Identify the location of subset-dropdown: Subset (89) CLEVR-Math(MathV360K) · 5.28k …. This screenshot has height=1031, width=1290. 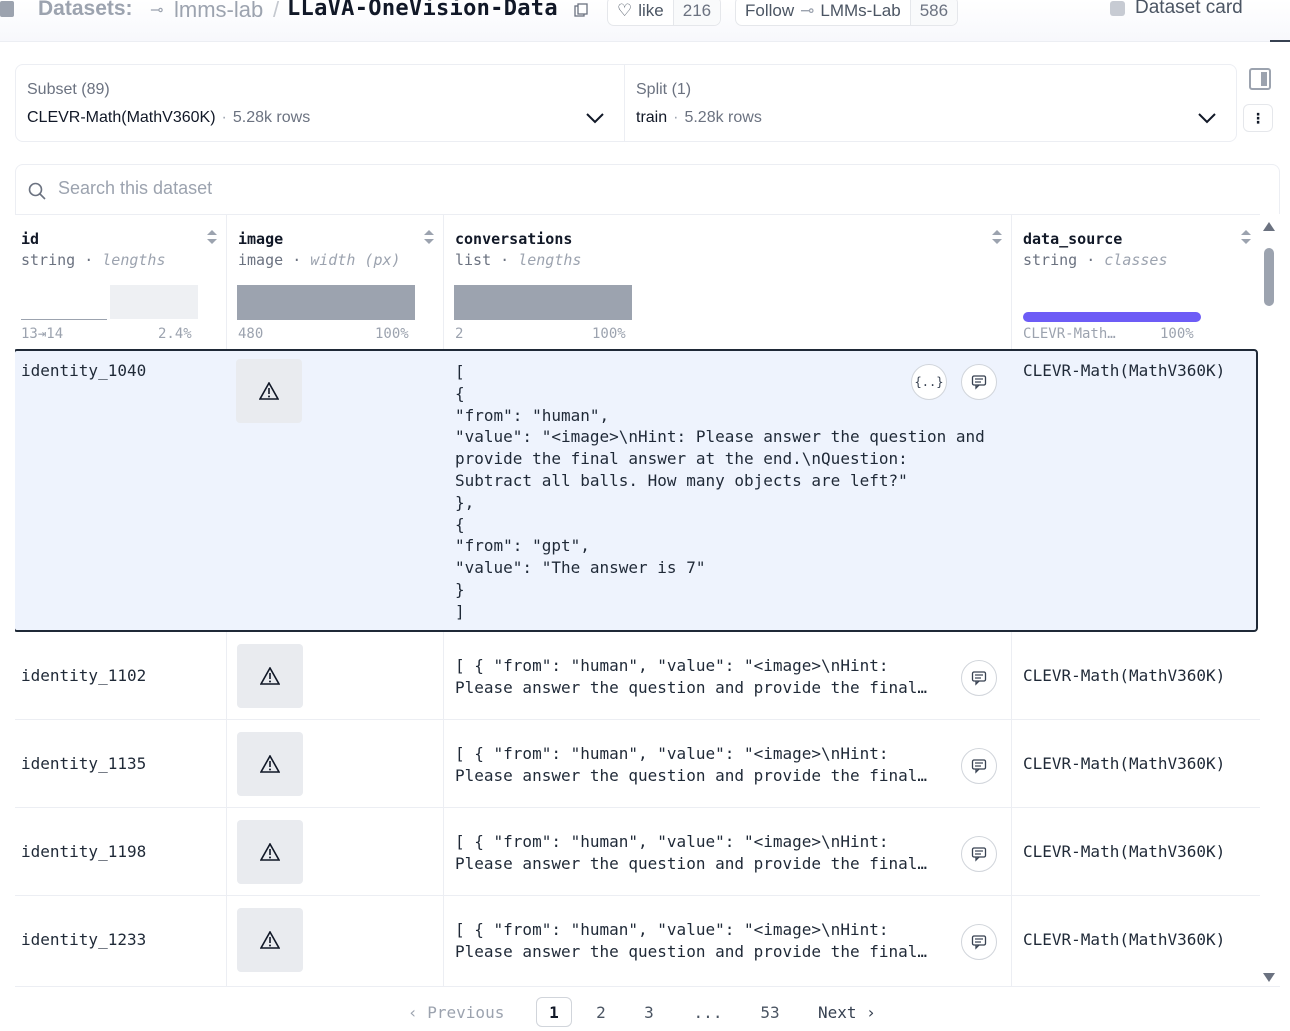
(320, 103).